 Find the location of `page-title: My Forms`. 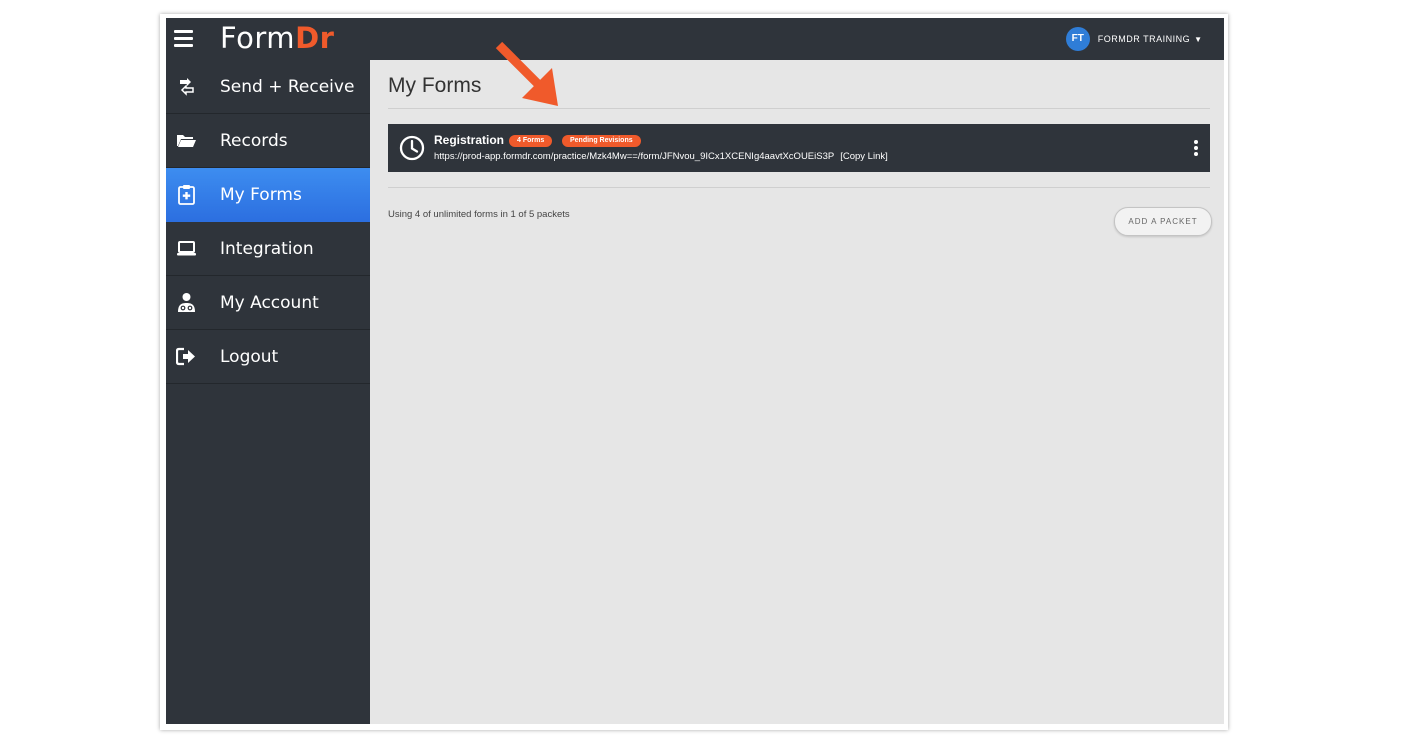

page-title: My Forms is located at coordinates (435, 85).